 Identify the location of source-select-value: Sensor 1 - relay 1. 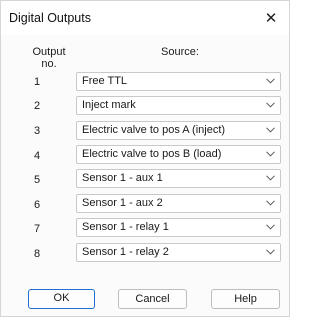
(125, 227).